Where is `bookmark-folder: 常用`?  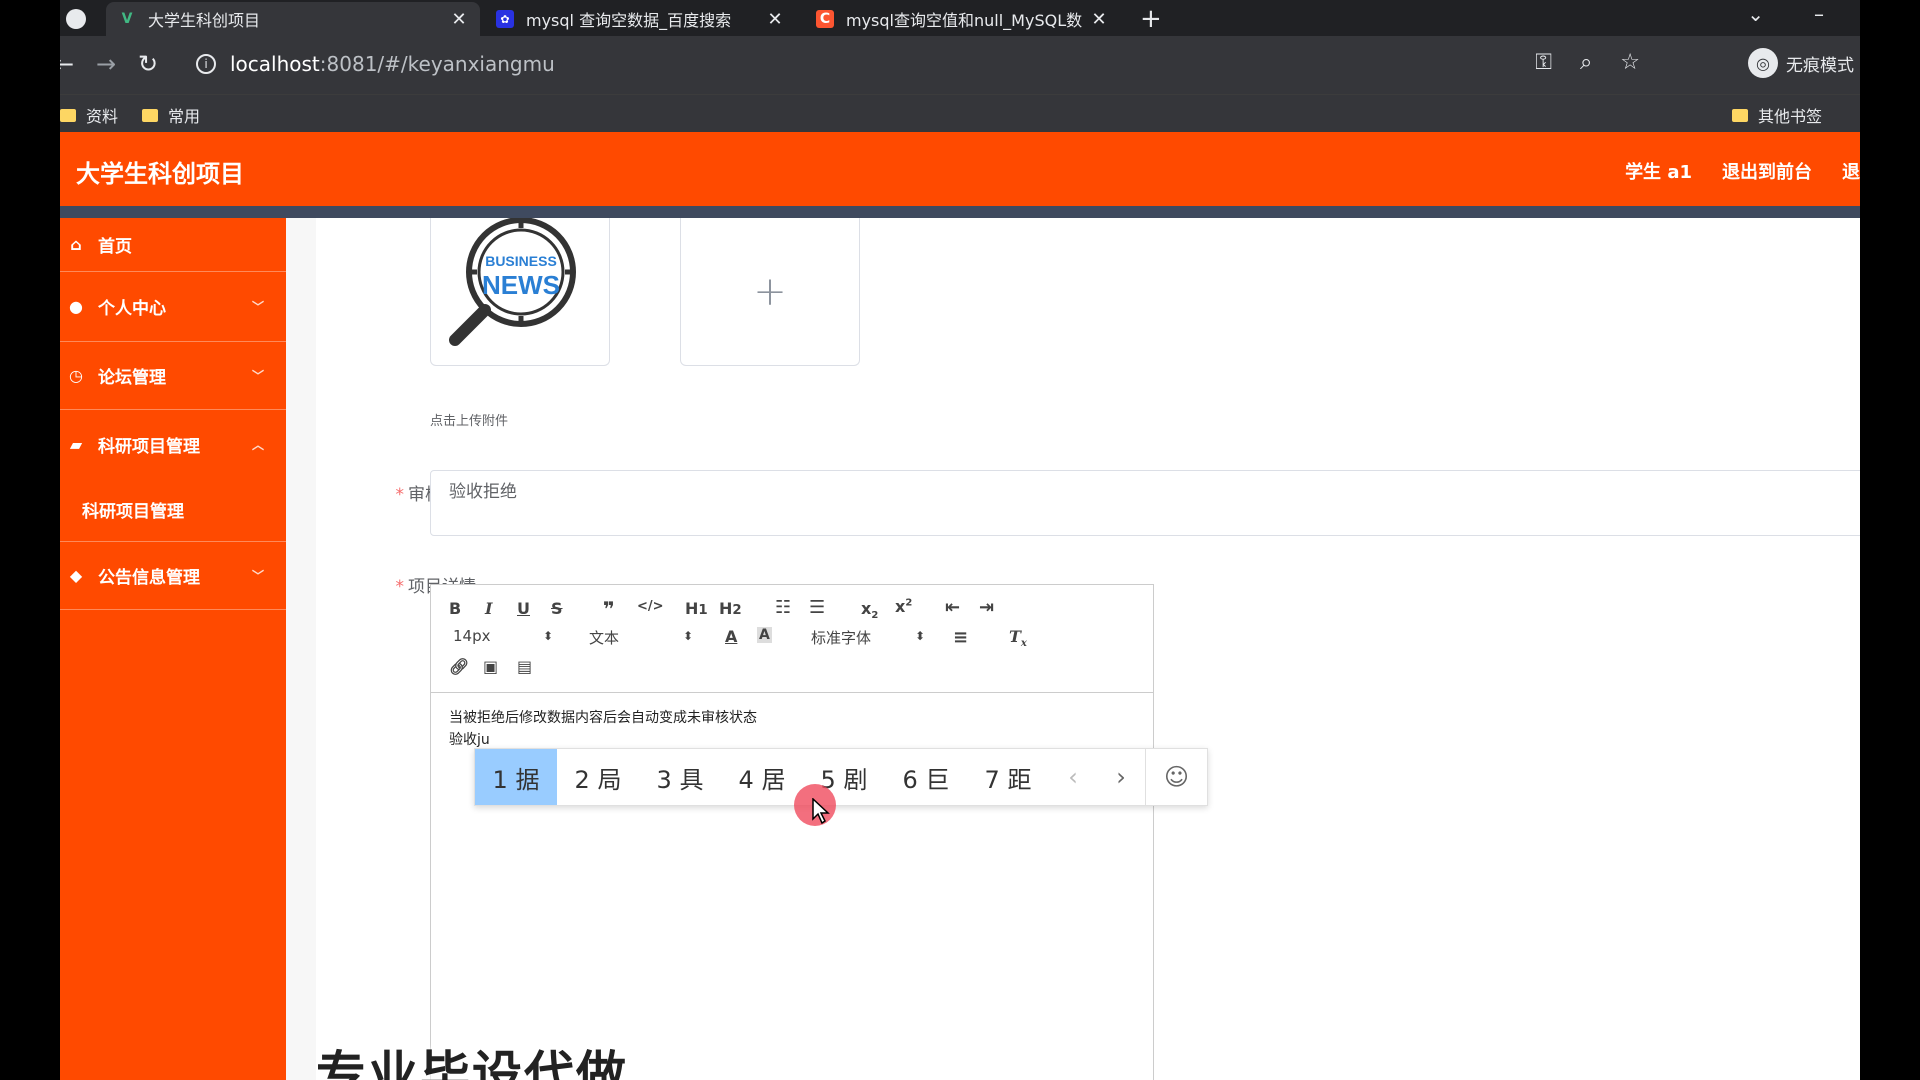
bookmark-folder: 常用 is located at coordinates (171, 115).